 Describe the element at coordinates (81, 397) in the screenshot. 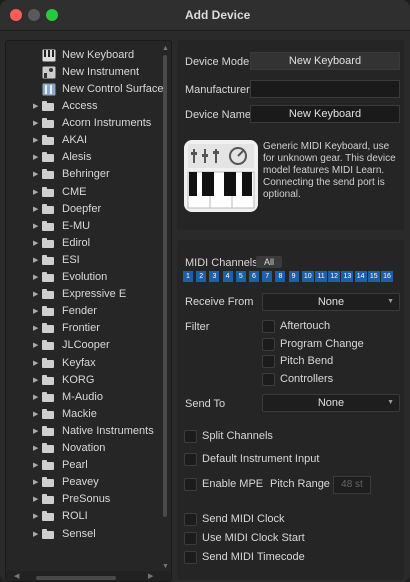

I see `tree-folder-item: ▶ M-Audio` at that location.